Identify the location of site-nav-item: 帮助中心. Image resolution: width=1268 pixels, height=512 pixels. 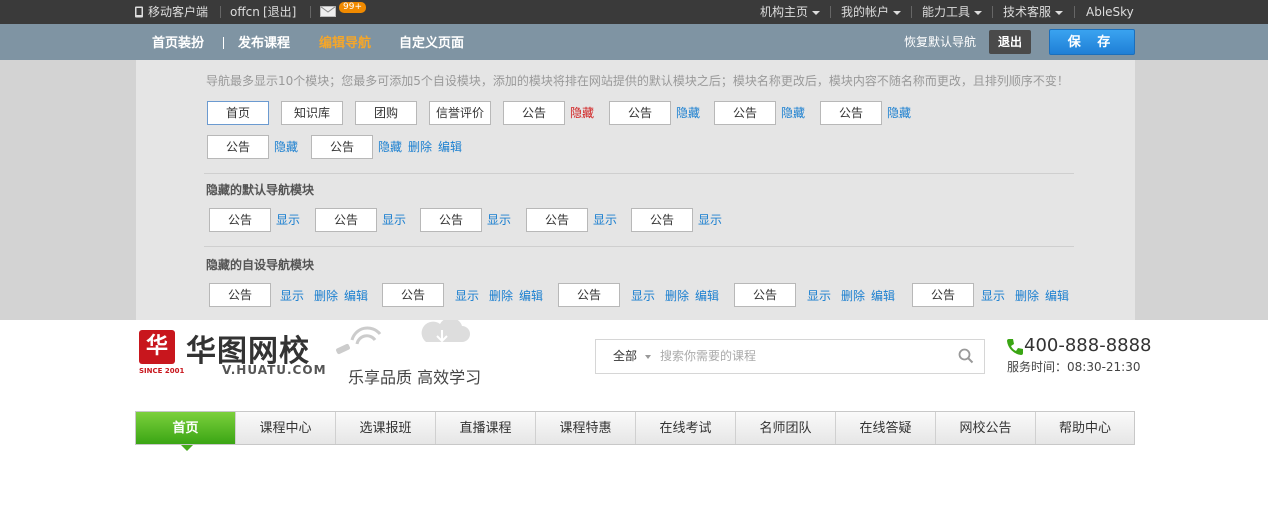
(1084, 428).